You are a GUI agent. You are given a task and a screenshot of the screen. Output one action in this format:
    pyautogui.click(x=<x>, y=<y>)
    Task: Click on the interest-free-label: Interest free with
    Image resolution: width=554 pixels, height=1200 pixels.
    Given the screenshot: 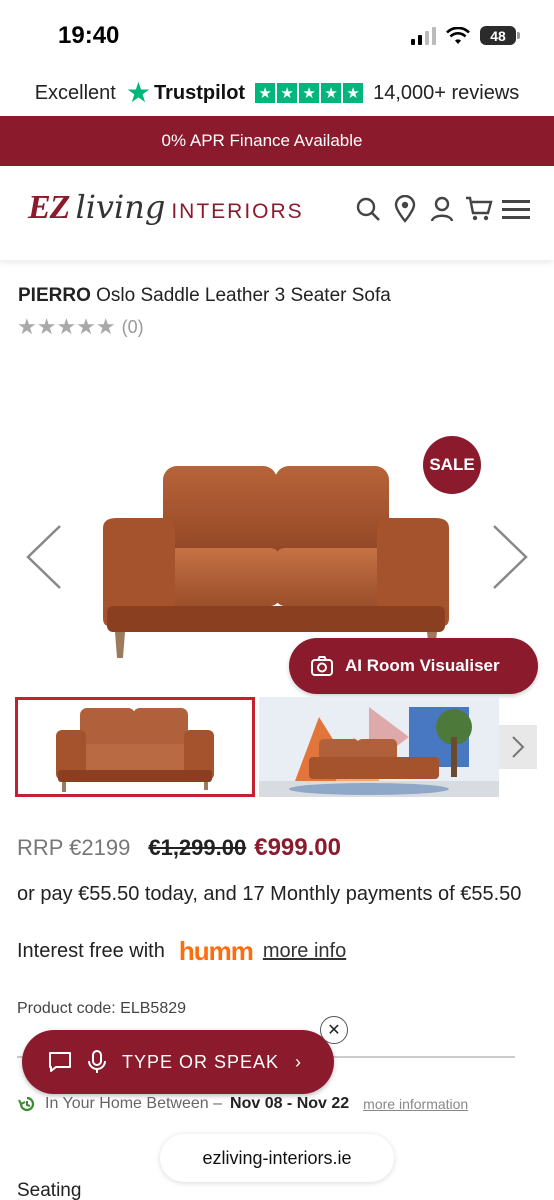 What is the action you would take?
    pyautogui.click(x=91, y=951)
    